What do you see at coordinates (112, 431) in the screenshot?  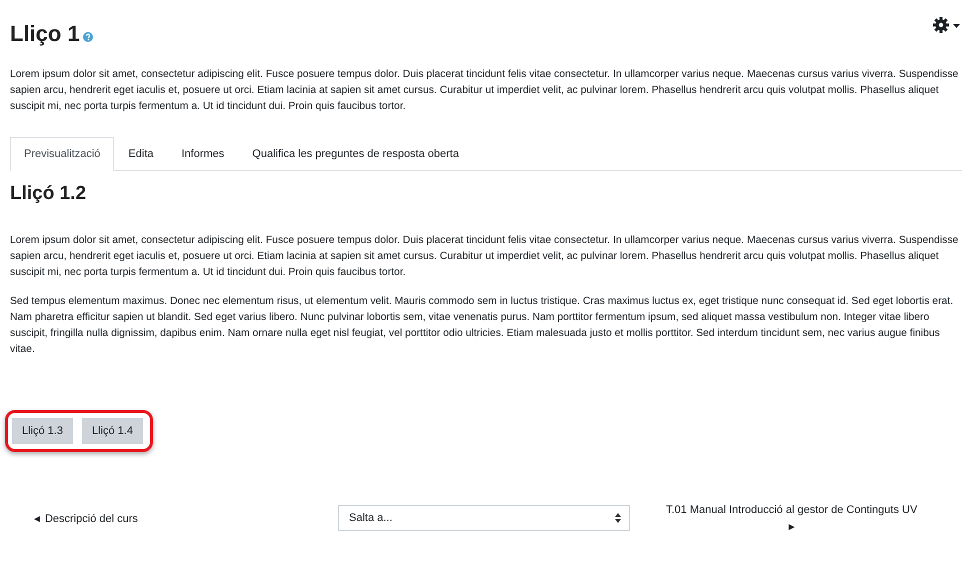 I see `lesson-button: Lliçó 1.4` at bounding box center [112, 431].